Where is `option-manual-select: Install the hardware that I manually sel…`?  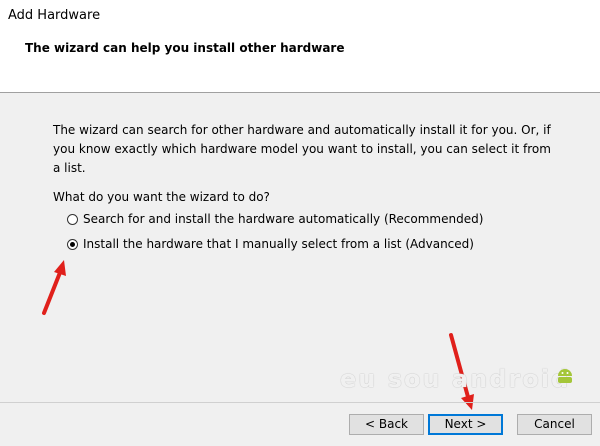
option-manual-select: Install the hardware that I manually sel… is located at coordinates (270, 244).